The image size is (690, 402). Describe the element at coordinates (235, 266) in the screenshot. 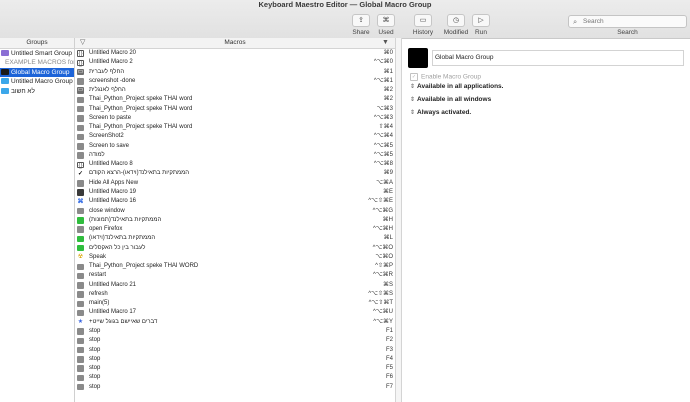

I see `macro-row: Thai_Python_Project speke THAI WORD ^⇧⌘P` at that location.